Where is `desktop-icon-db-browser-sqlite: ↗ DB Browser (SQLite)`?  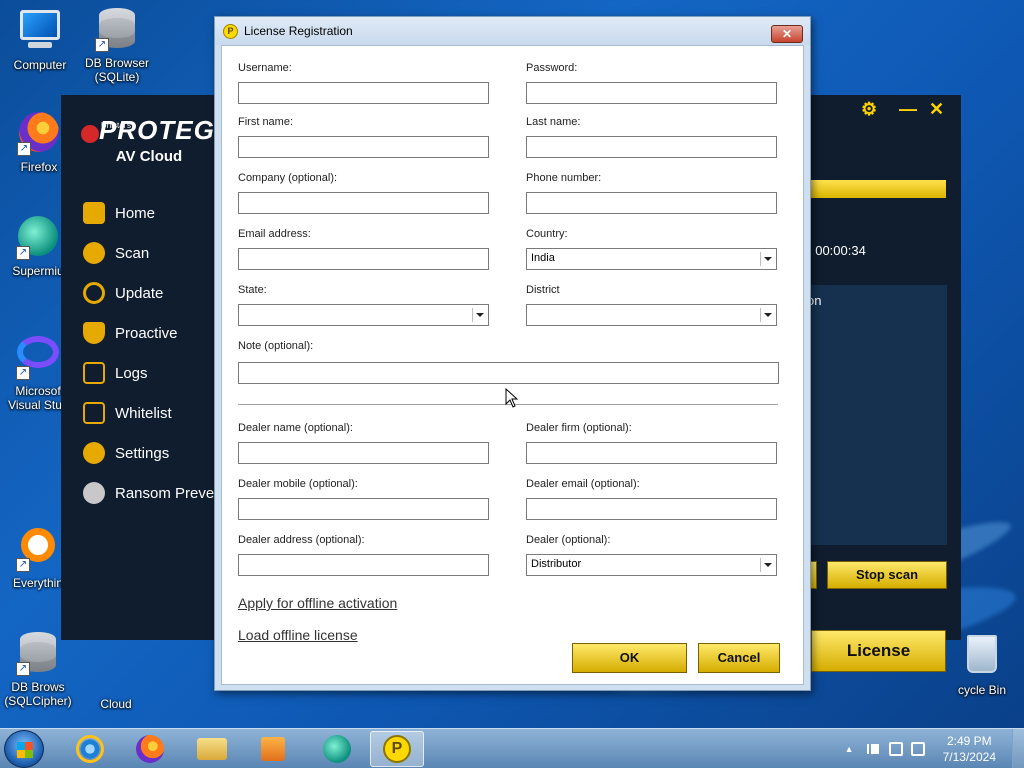 desktop-icon-db-browser-sqlite: ↗ DB Browser (SQLite) is located at coordinates (117, 46).